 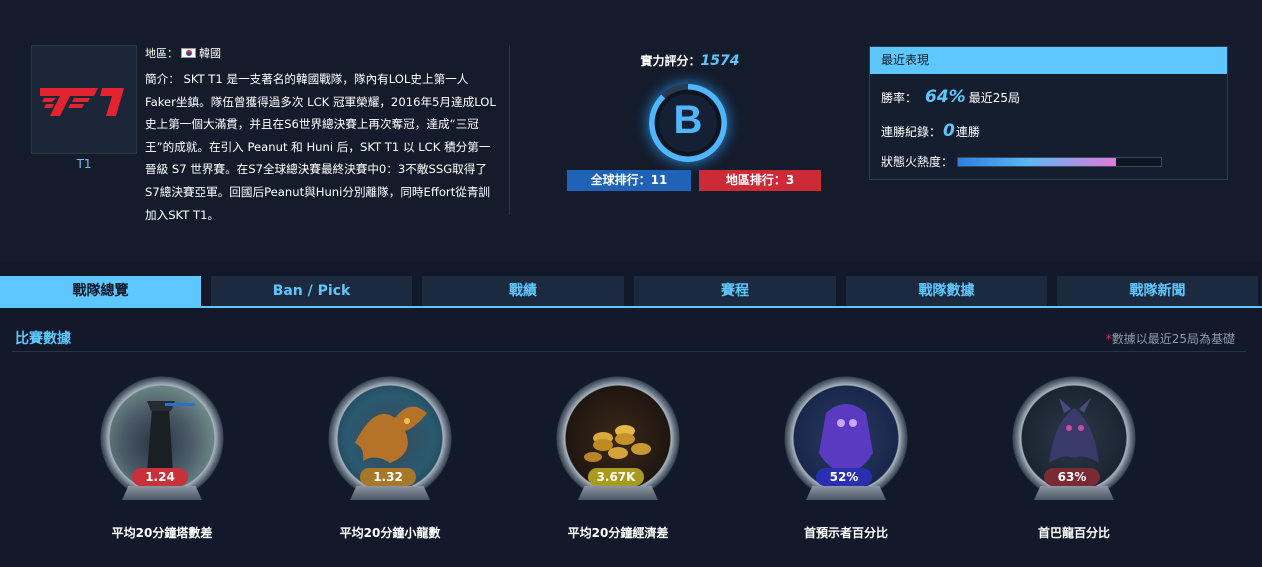 What do you see at coordinates (161, 53) in the screenshot?
I see `region-label: 地區：` at bounding box center [161, 53].